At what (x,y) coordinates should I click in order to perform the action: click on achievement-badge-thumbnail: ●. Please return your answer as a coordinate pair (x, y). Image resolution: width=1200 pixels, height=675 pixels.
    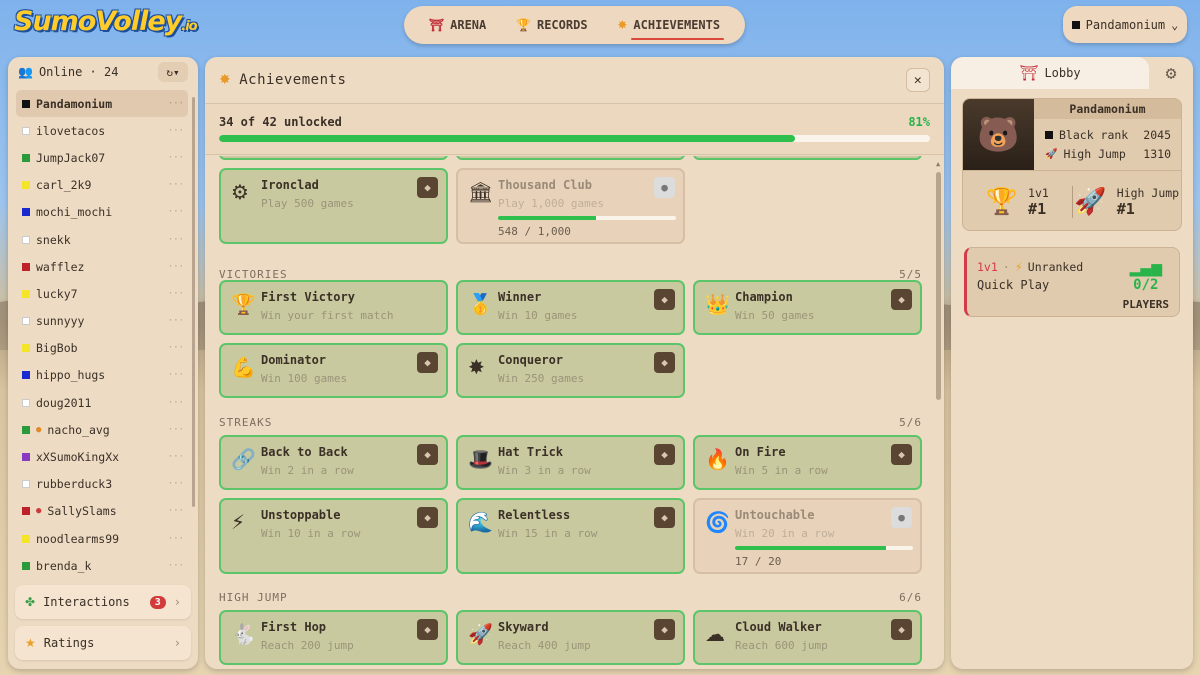
    Looking at the image, I should click on (664, 187).